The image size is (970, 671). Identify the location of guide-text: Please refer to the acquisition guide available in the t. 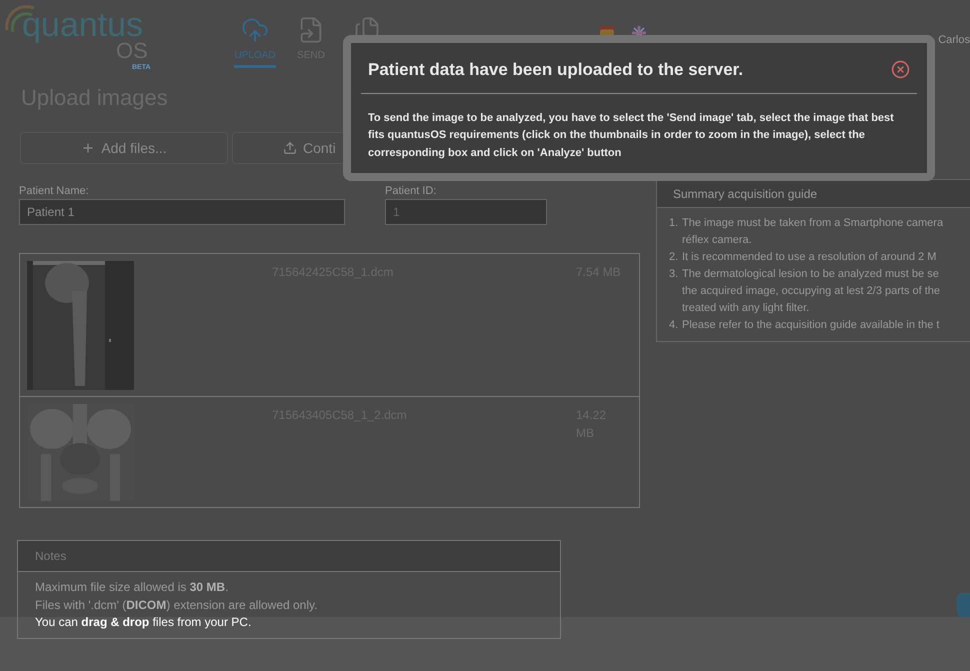
(811, 325).